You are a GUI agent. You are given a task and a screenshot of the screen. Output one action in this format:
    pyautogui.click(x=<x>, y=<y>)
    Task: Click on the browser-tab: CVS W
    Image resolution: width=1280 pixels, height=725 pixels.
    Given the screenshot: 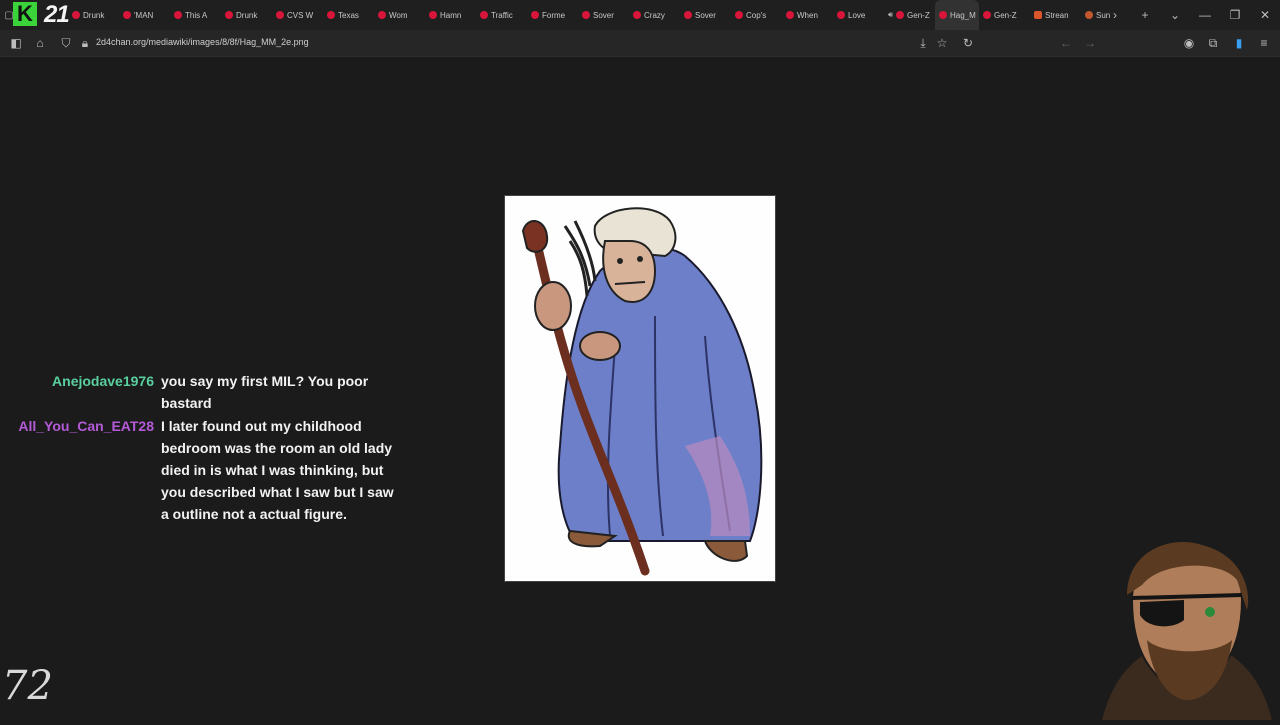 What is the action you would take?
    pyautogui.click(x=297, y=15)
    